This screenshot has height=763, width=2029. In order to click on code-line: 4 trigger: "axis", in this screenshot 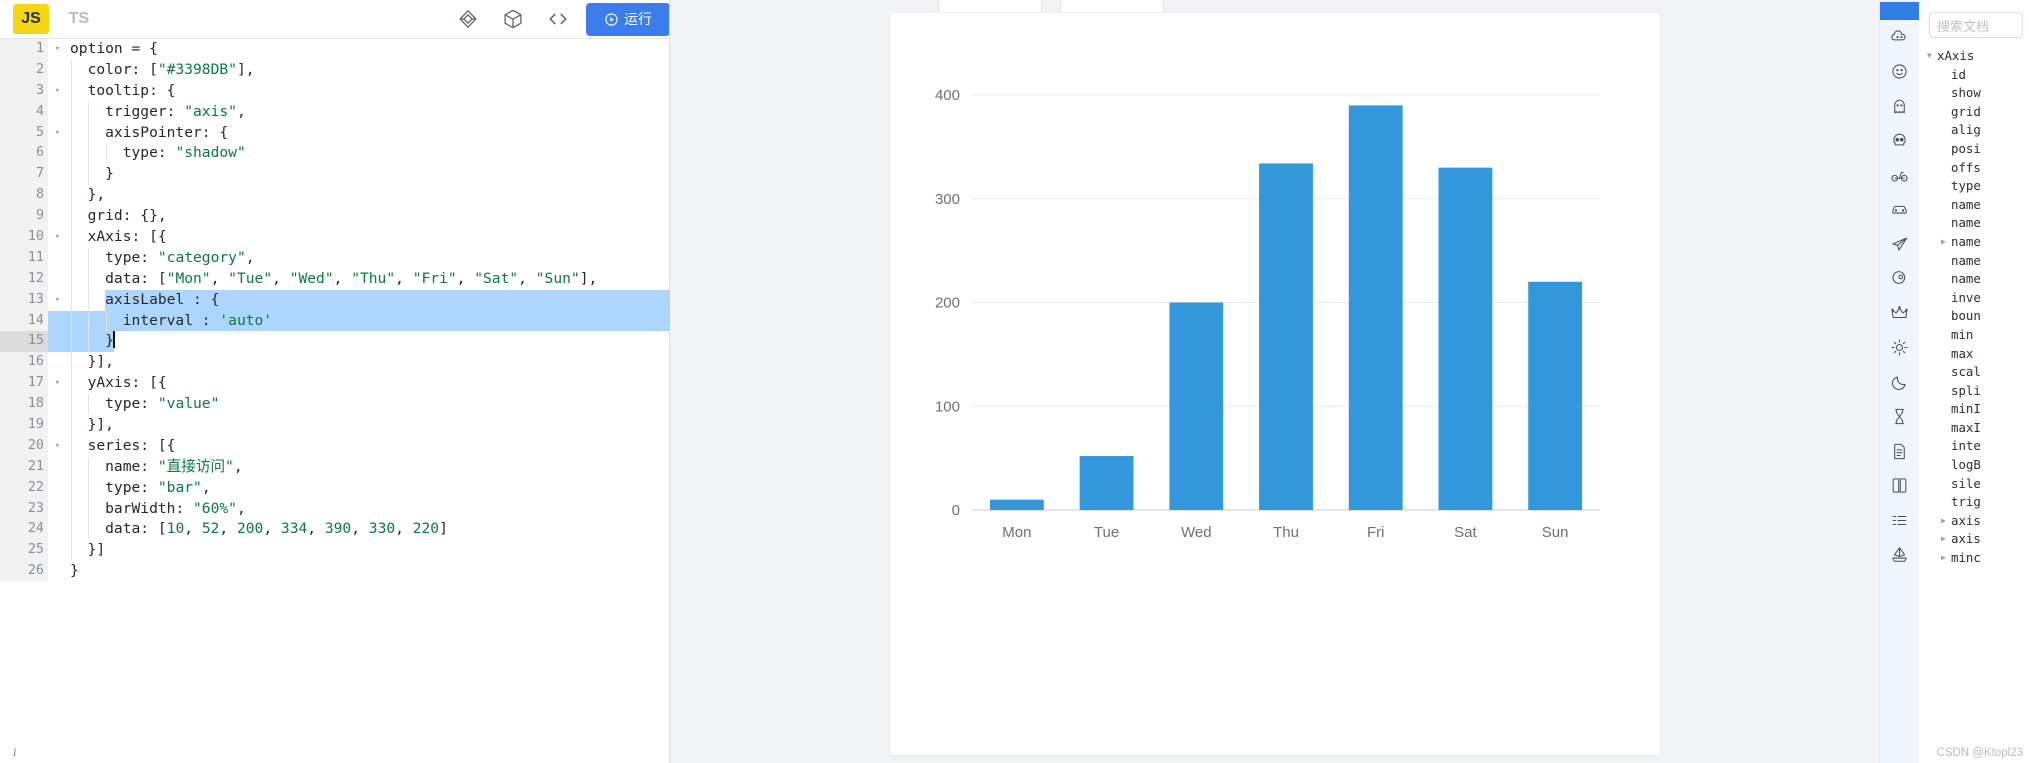, I will do `click(335, 112)`.